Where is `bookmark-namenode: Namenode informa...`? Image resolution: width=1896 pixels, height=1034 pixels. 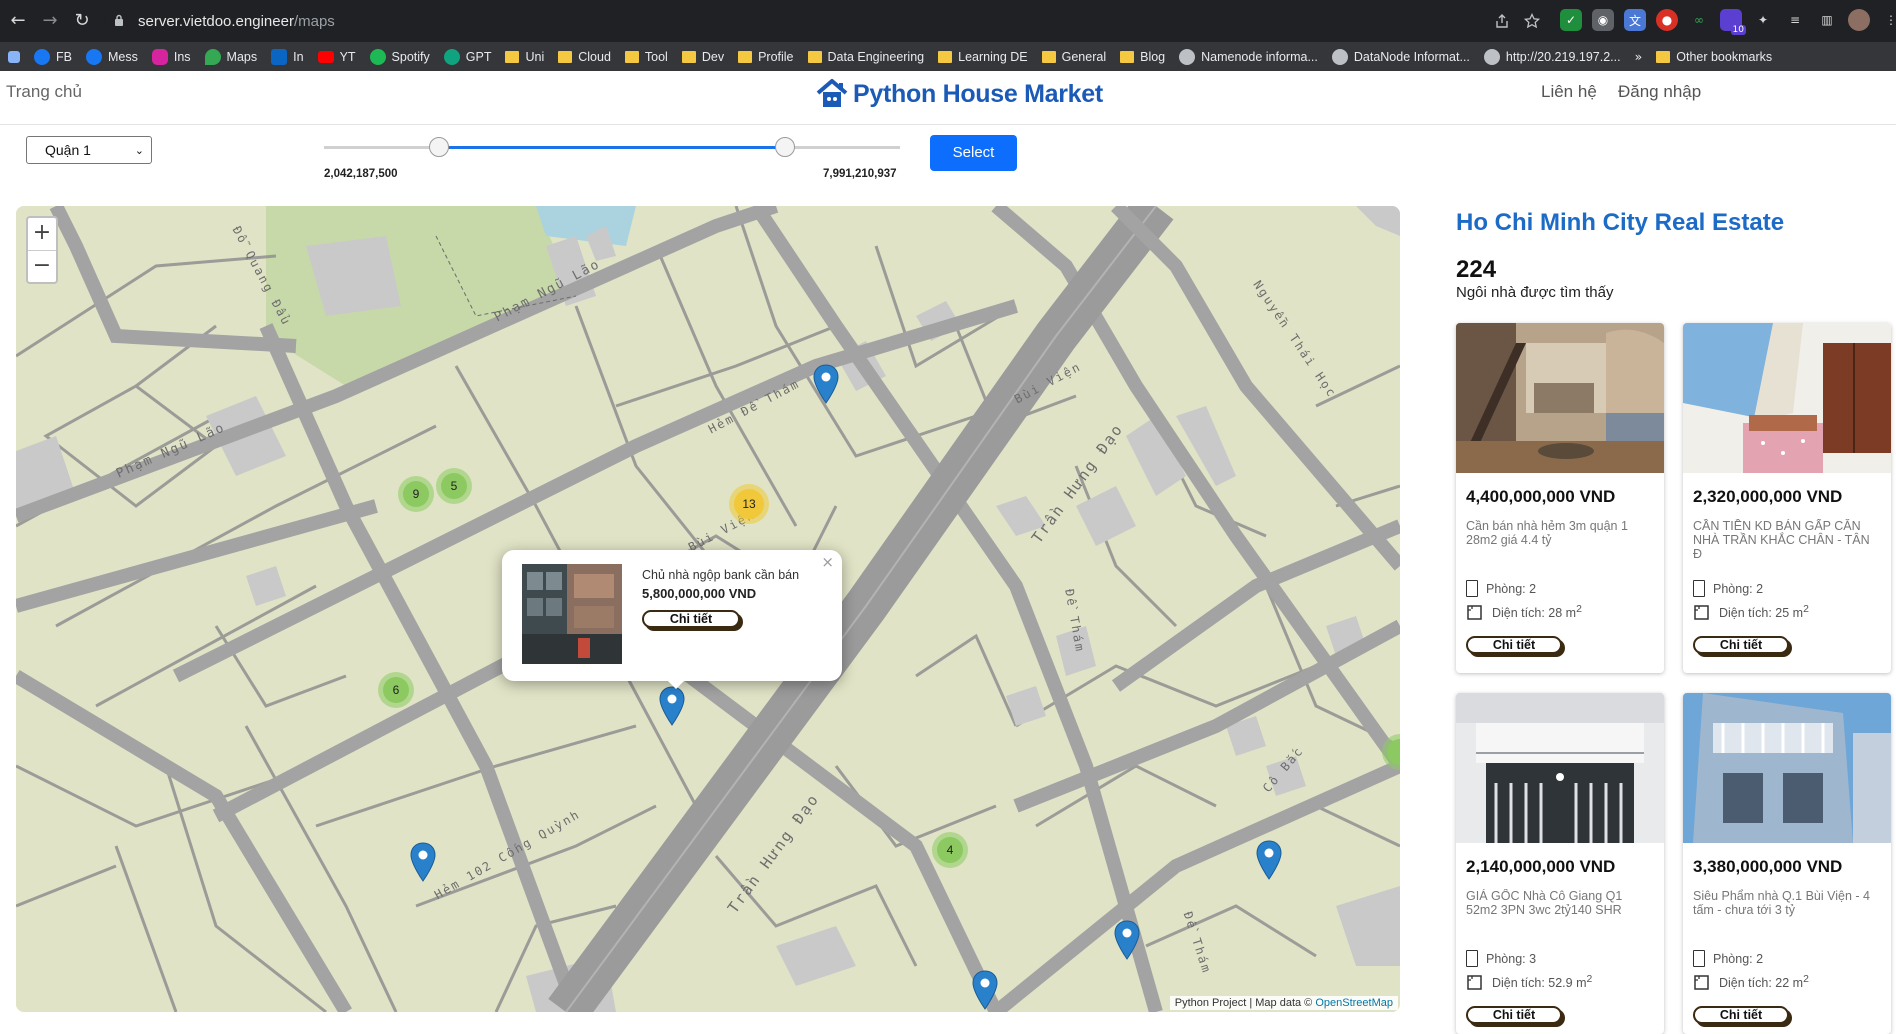 bookmark-namenode: Namenode informa... is located at coordinates (1248, 56).